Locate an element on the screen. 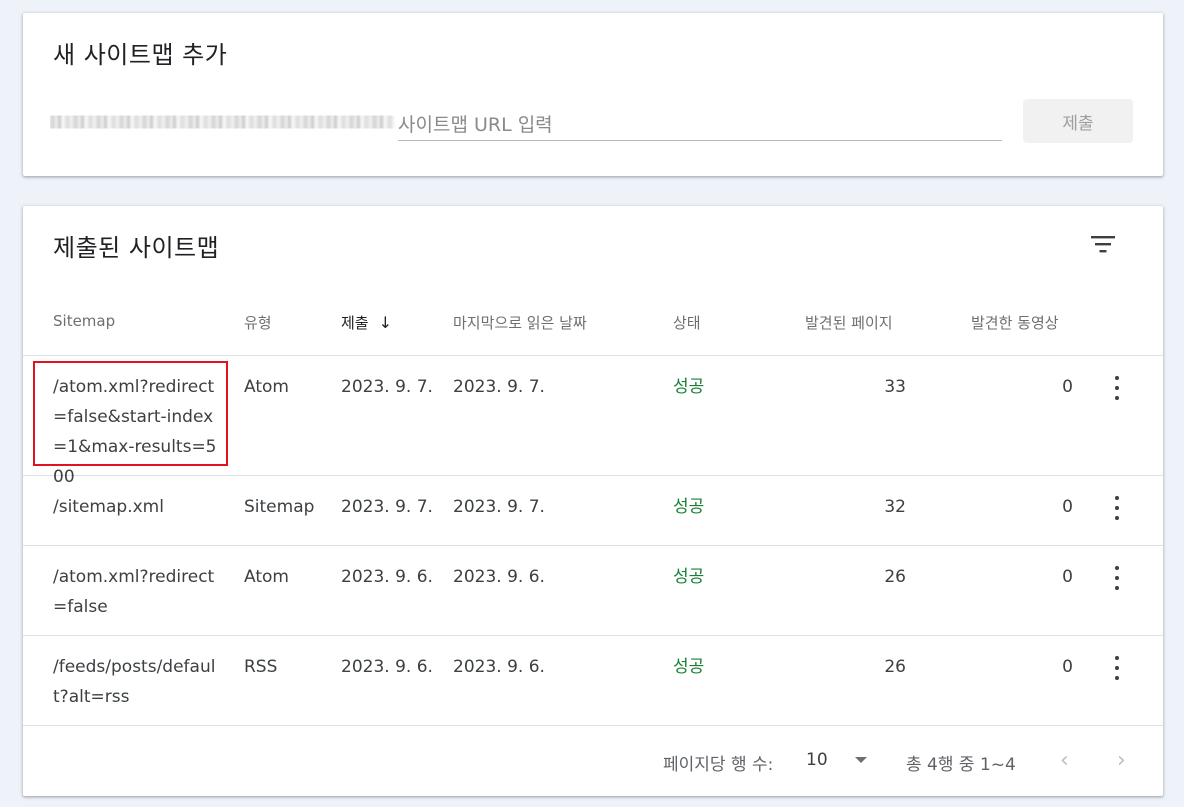  rows-per-page-value: 10 is located at coordinates (817, 760).